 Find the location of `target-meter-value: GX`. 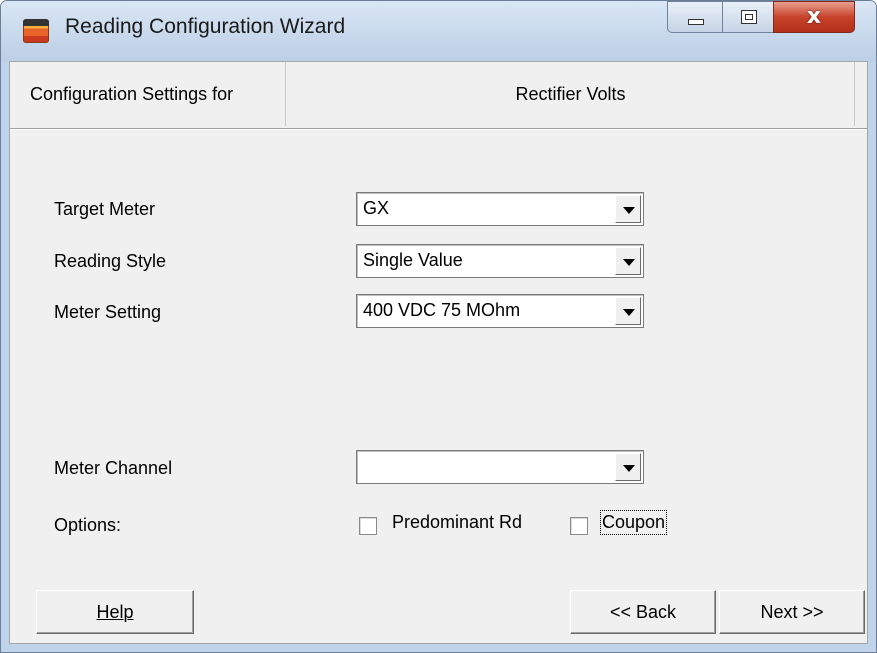

target-meter-value: GX is located at coordinates (376, 208).